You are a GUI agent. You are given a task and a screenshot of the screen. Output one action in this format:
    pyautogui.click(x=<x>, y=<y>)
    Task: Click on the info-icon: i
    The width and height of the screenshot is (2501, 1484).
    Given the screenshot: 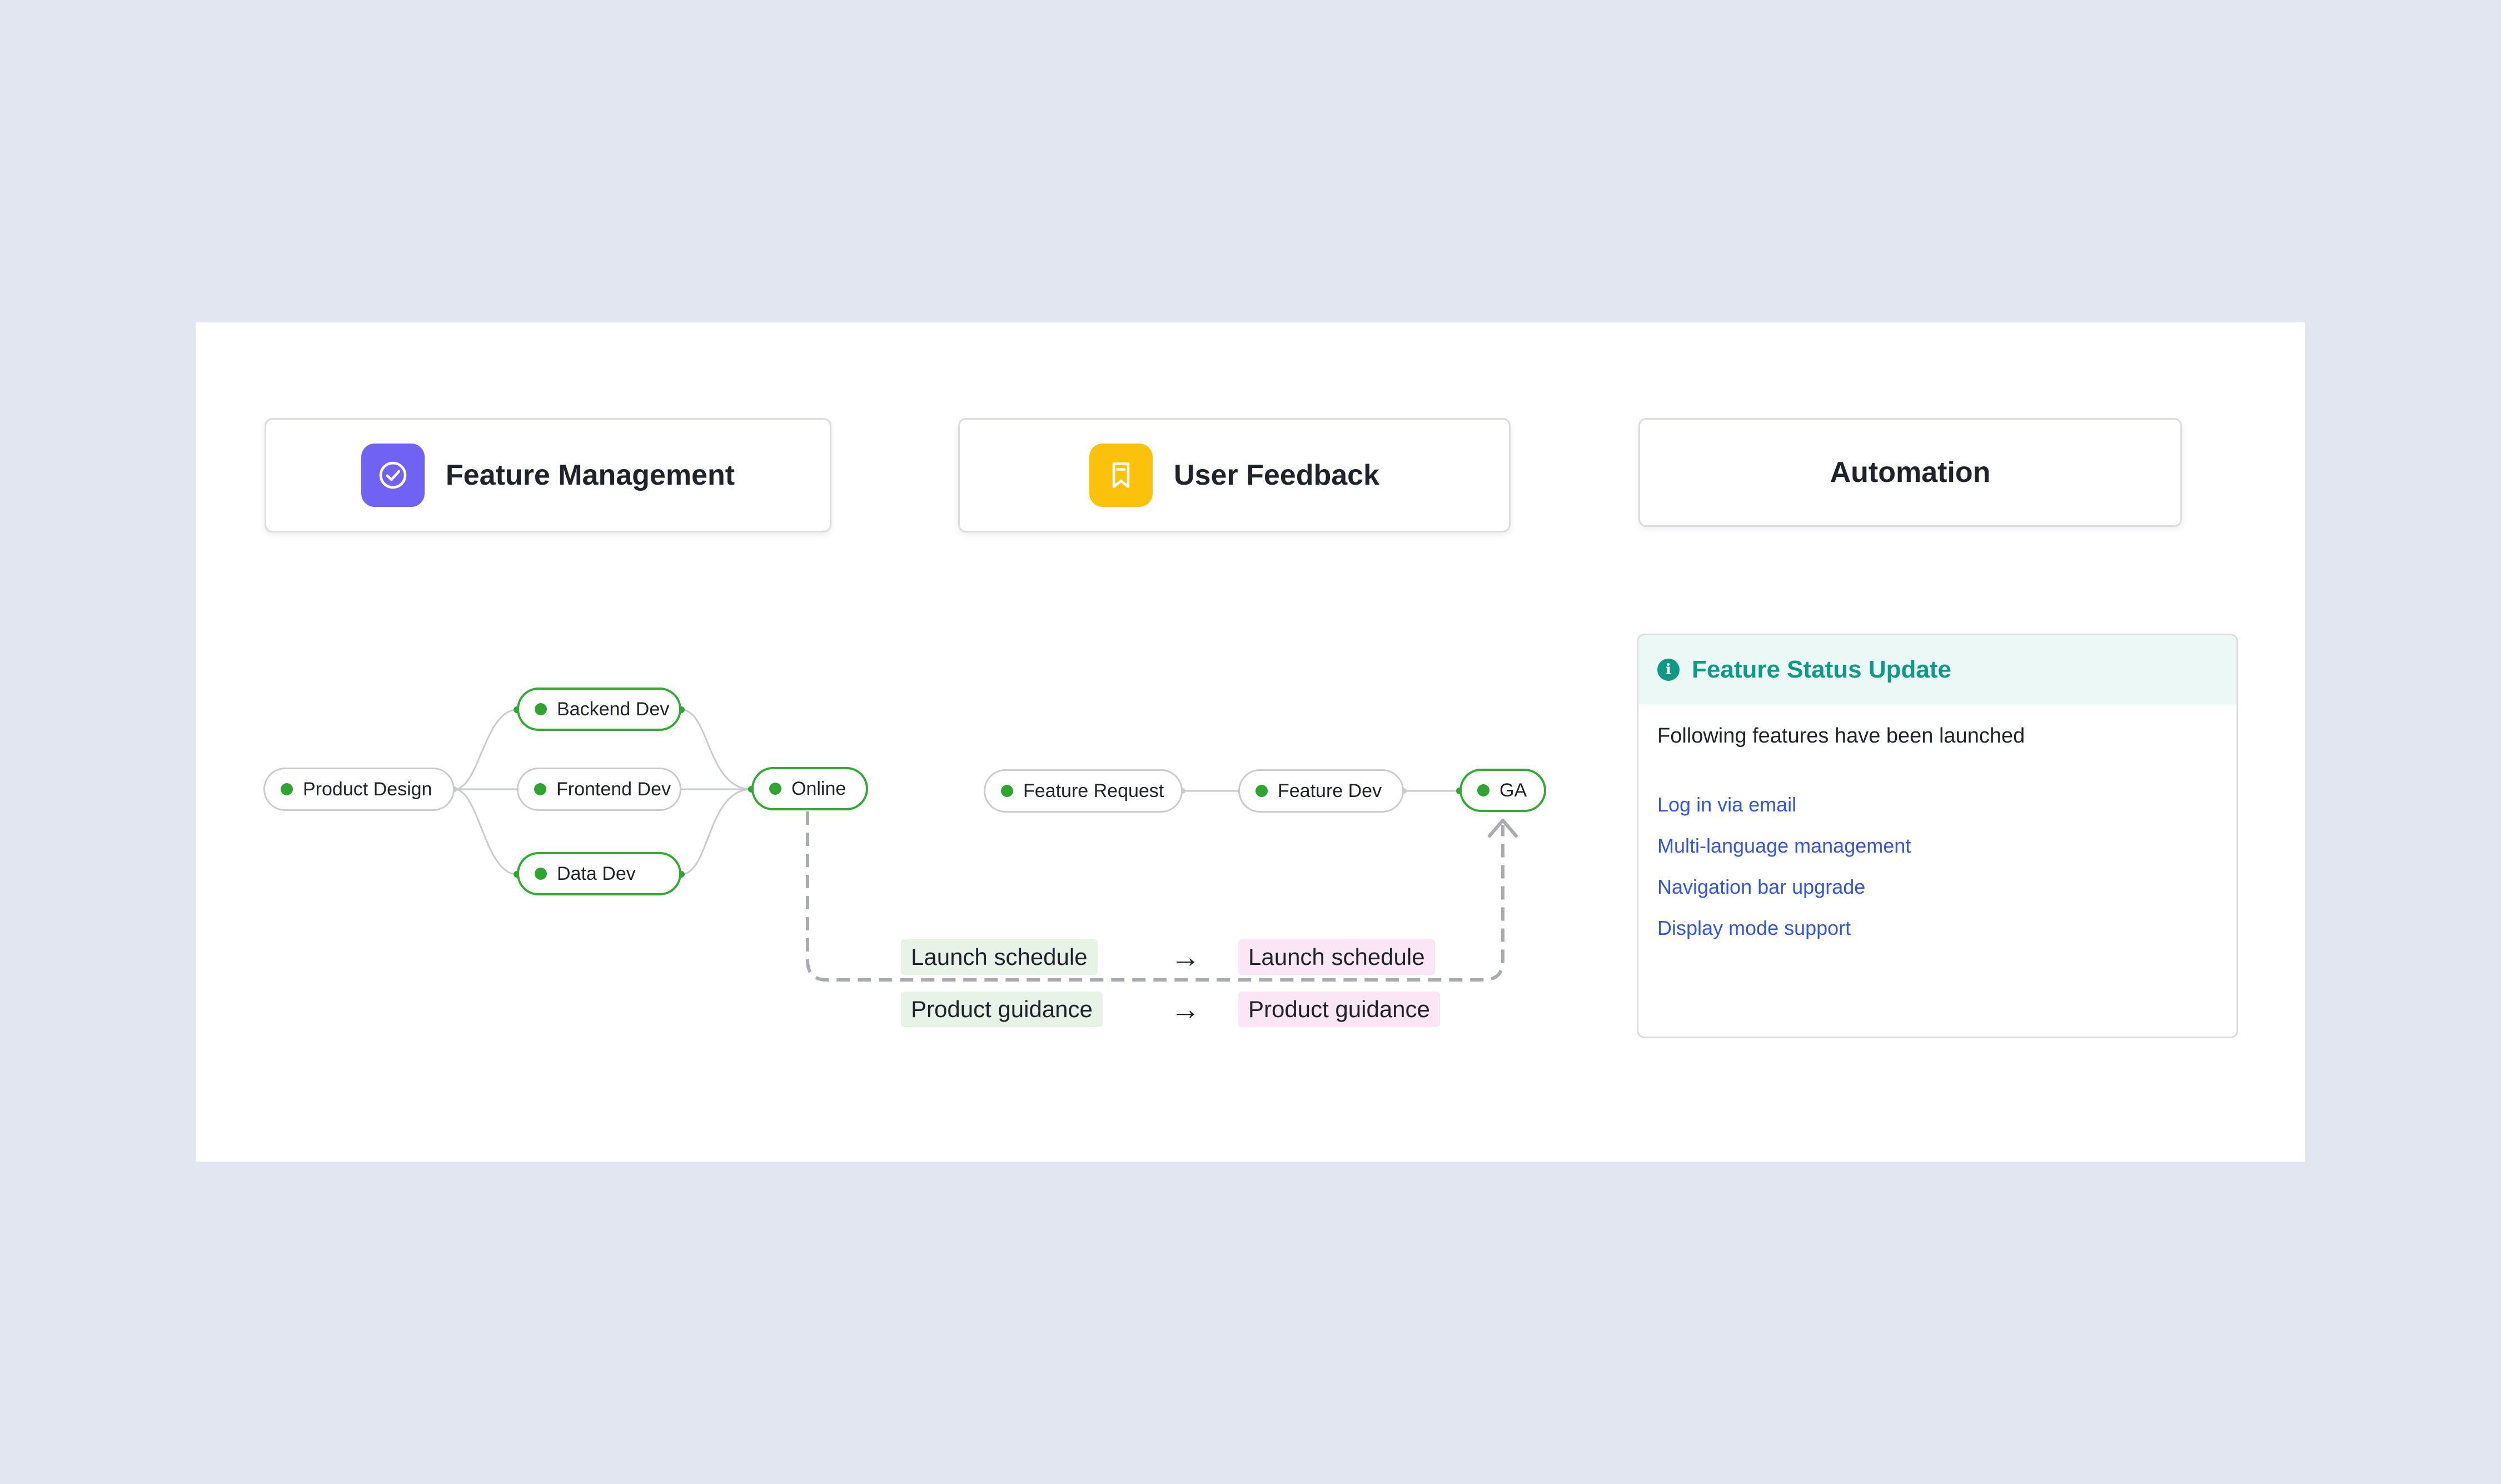 What is the action you would take?
    pyautogui.click(x=1669, y=670)
    